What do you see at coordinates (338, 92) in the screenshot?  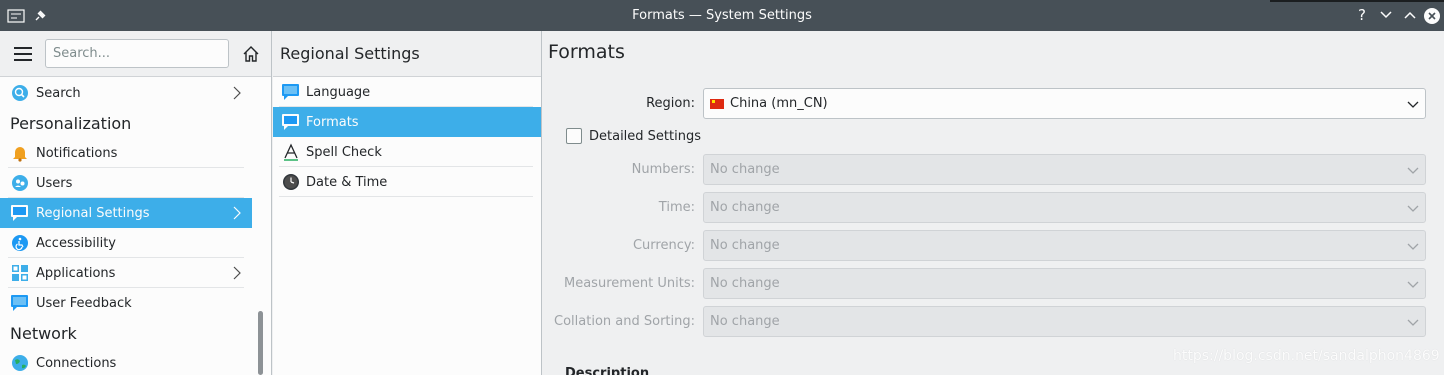 I see `subcategory-item-label: Language` at bounding box center [338, 92].